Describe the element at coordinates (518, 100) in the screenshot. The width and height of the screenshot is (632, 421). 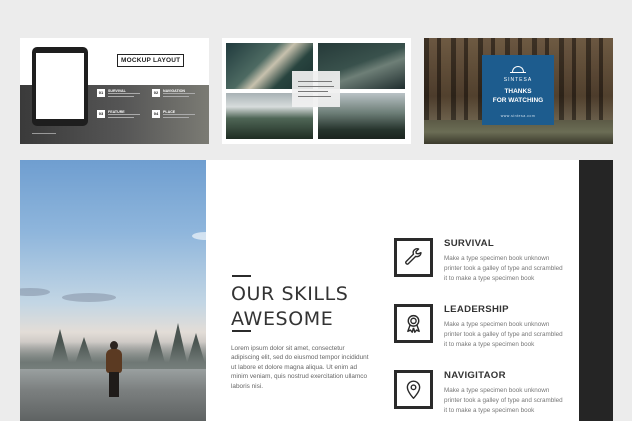
I see `thanks-title-line2: FOR WATCHING` at that location.